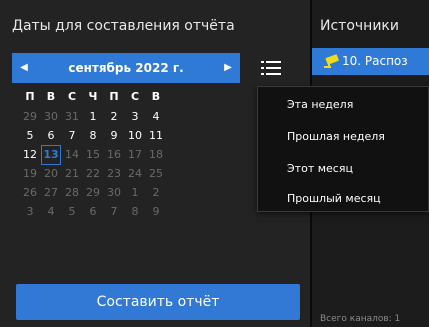  I want to click on calendar-day: 28, so click(72, 193).